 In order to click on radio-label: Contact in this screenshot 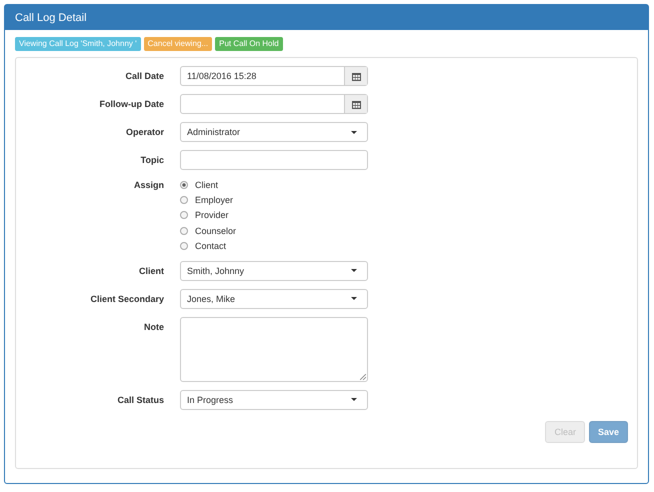, I will do `click(210, 245)`.